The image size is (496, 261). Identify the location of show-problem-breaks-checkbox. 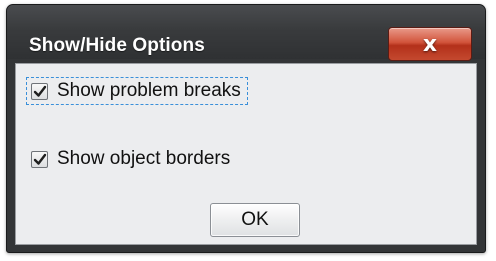
(39, 91).